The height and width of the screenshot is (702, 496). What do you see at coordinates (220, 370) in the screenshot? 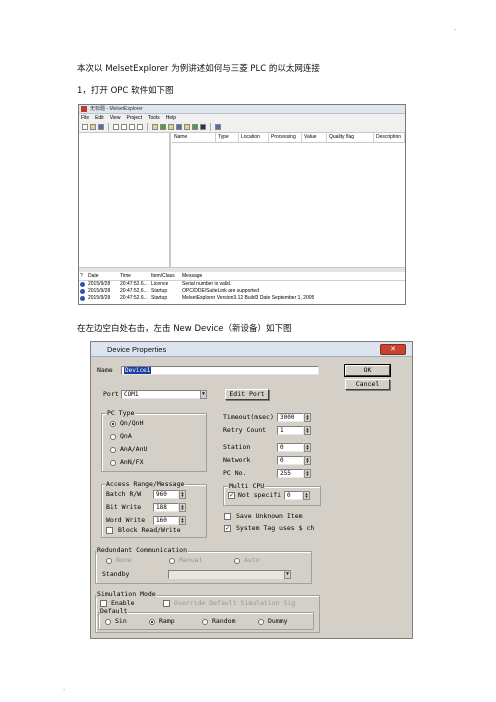
I see `name-field: Device1` at bounding box center [220, 370].